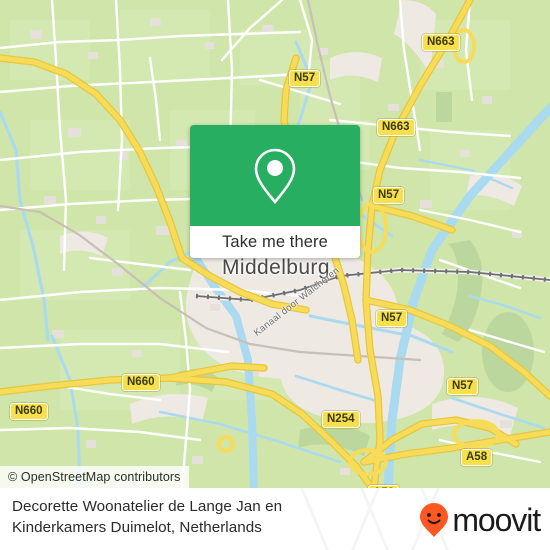 This screenshot has width=550, height=550. I want to click on road-shield: A58, so click(477, 457).